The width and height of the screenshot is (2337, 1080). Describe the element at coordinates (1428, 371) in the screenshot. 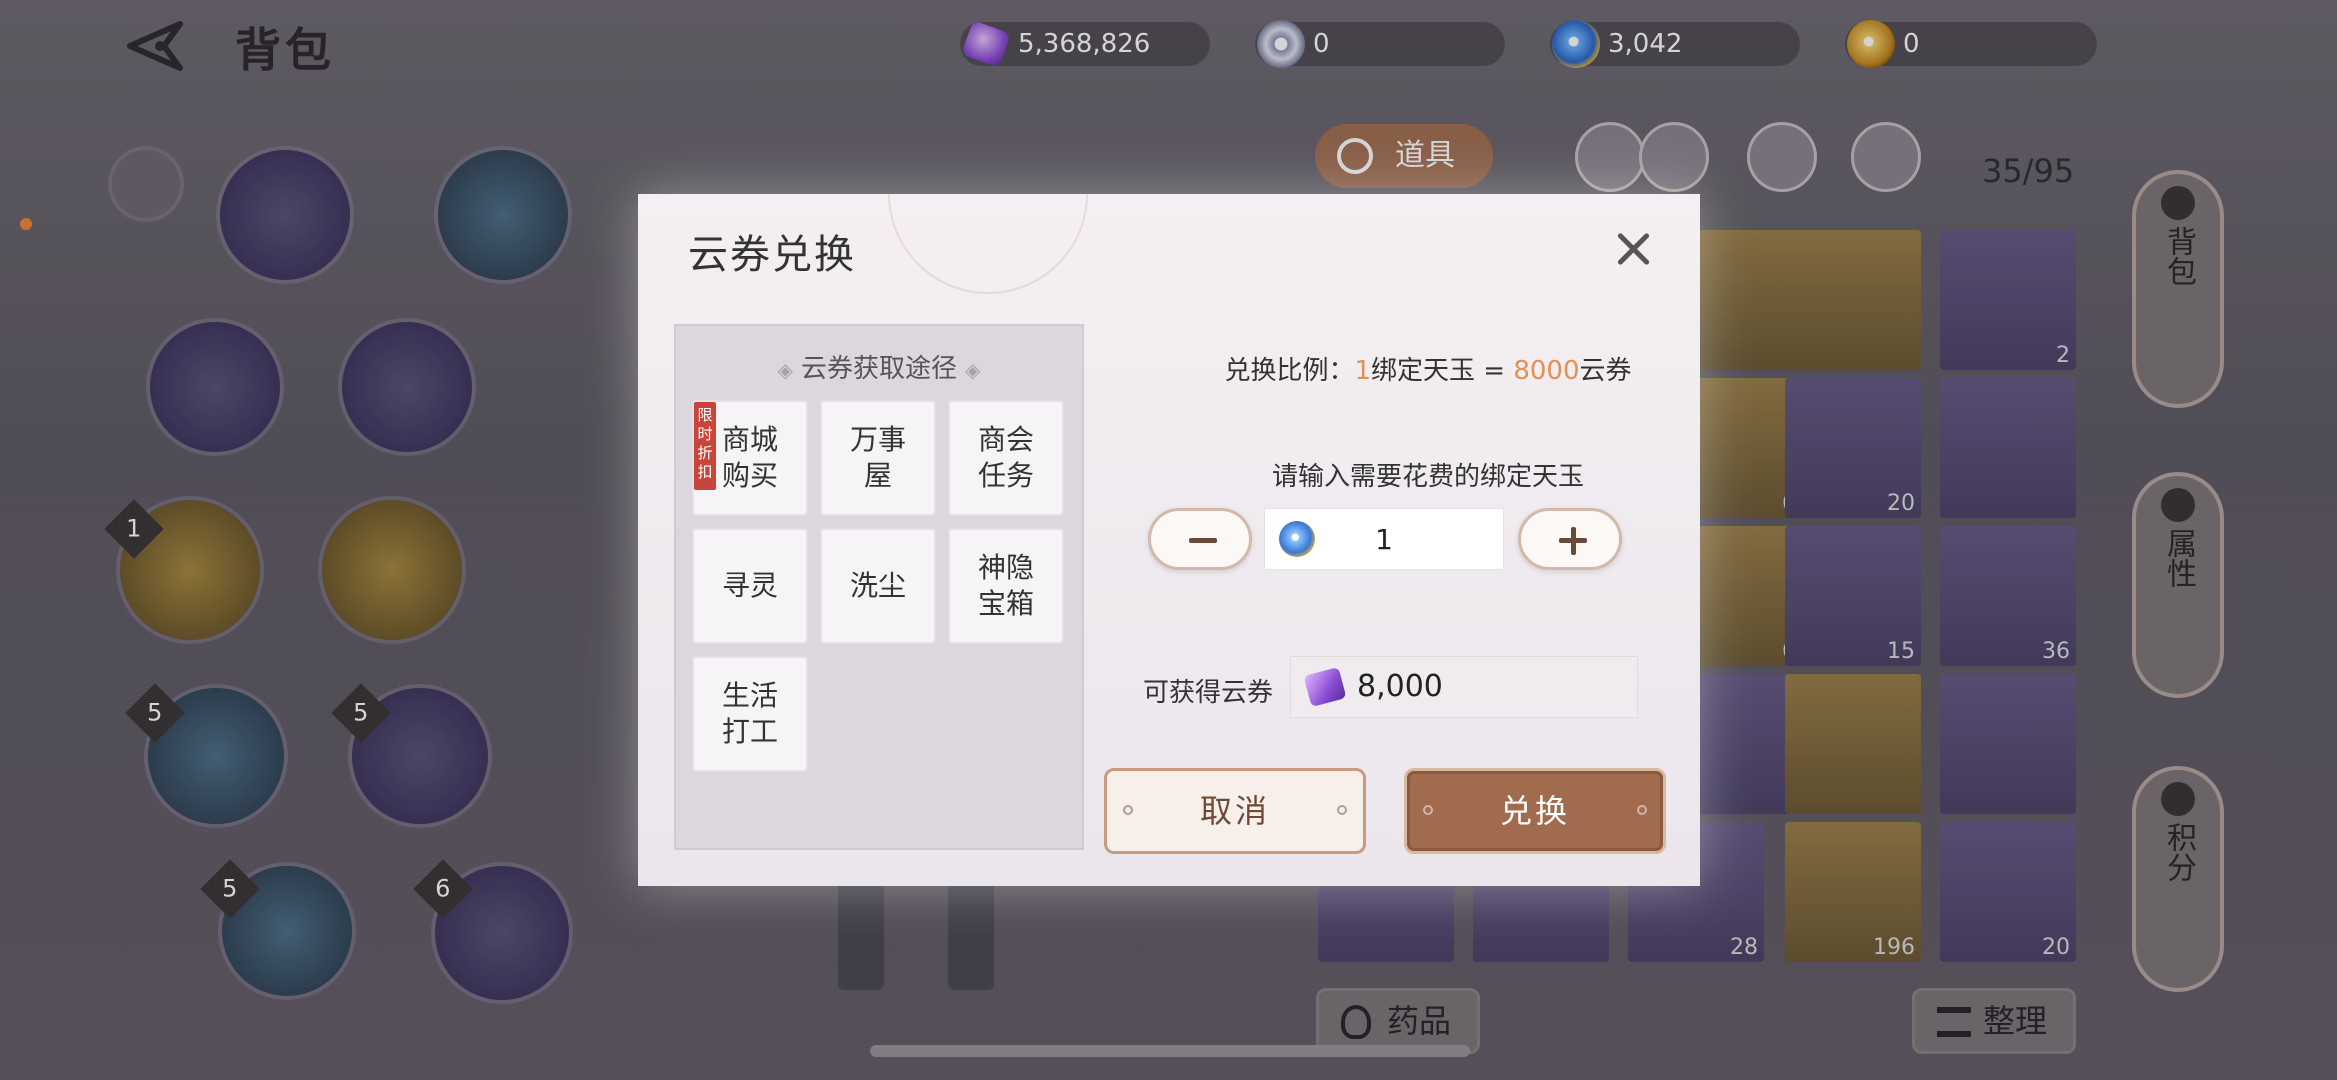

I see `exchange-ratio: 兑换比例：1绑定天玉 = 8000云券` at that location.